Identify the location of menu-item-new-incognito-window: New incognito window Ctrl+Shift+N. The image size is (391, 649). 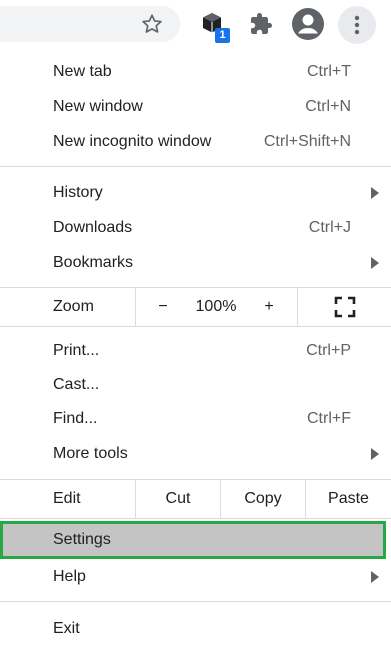
(195, 141).